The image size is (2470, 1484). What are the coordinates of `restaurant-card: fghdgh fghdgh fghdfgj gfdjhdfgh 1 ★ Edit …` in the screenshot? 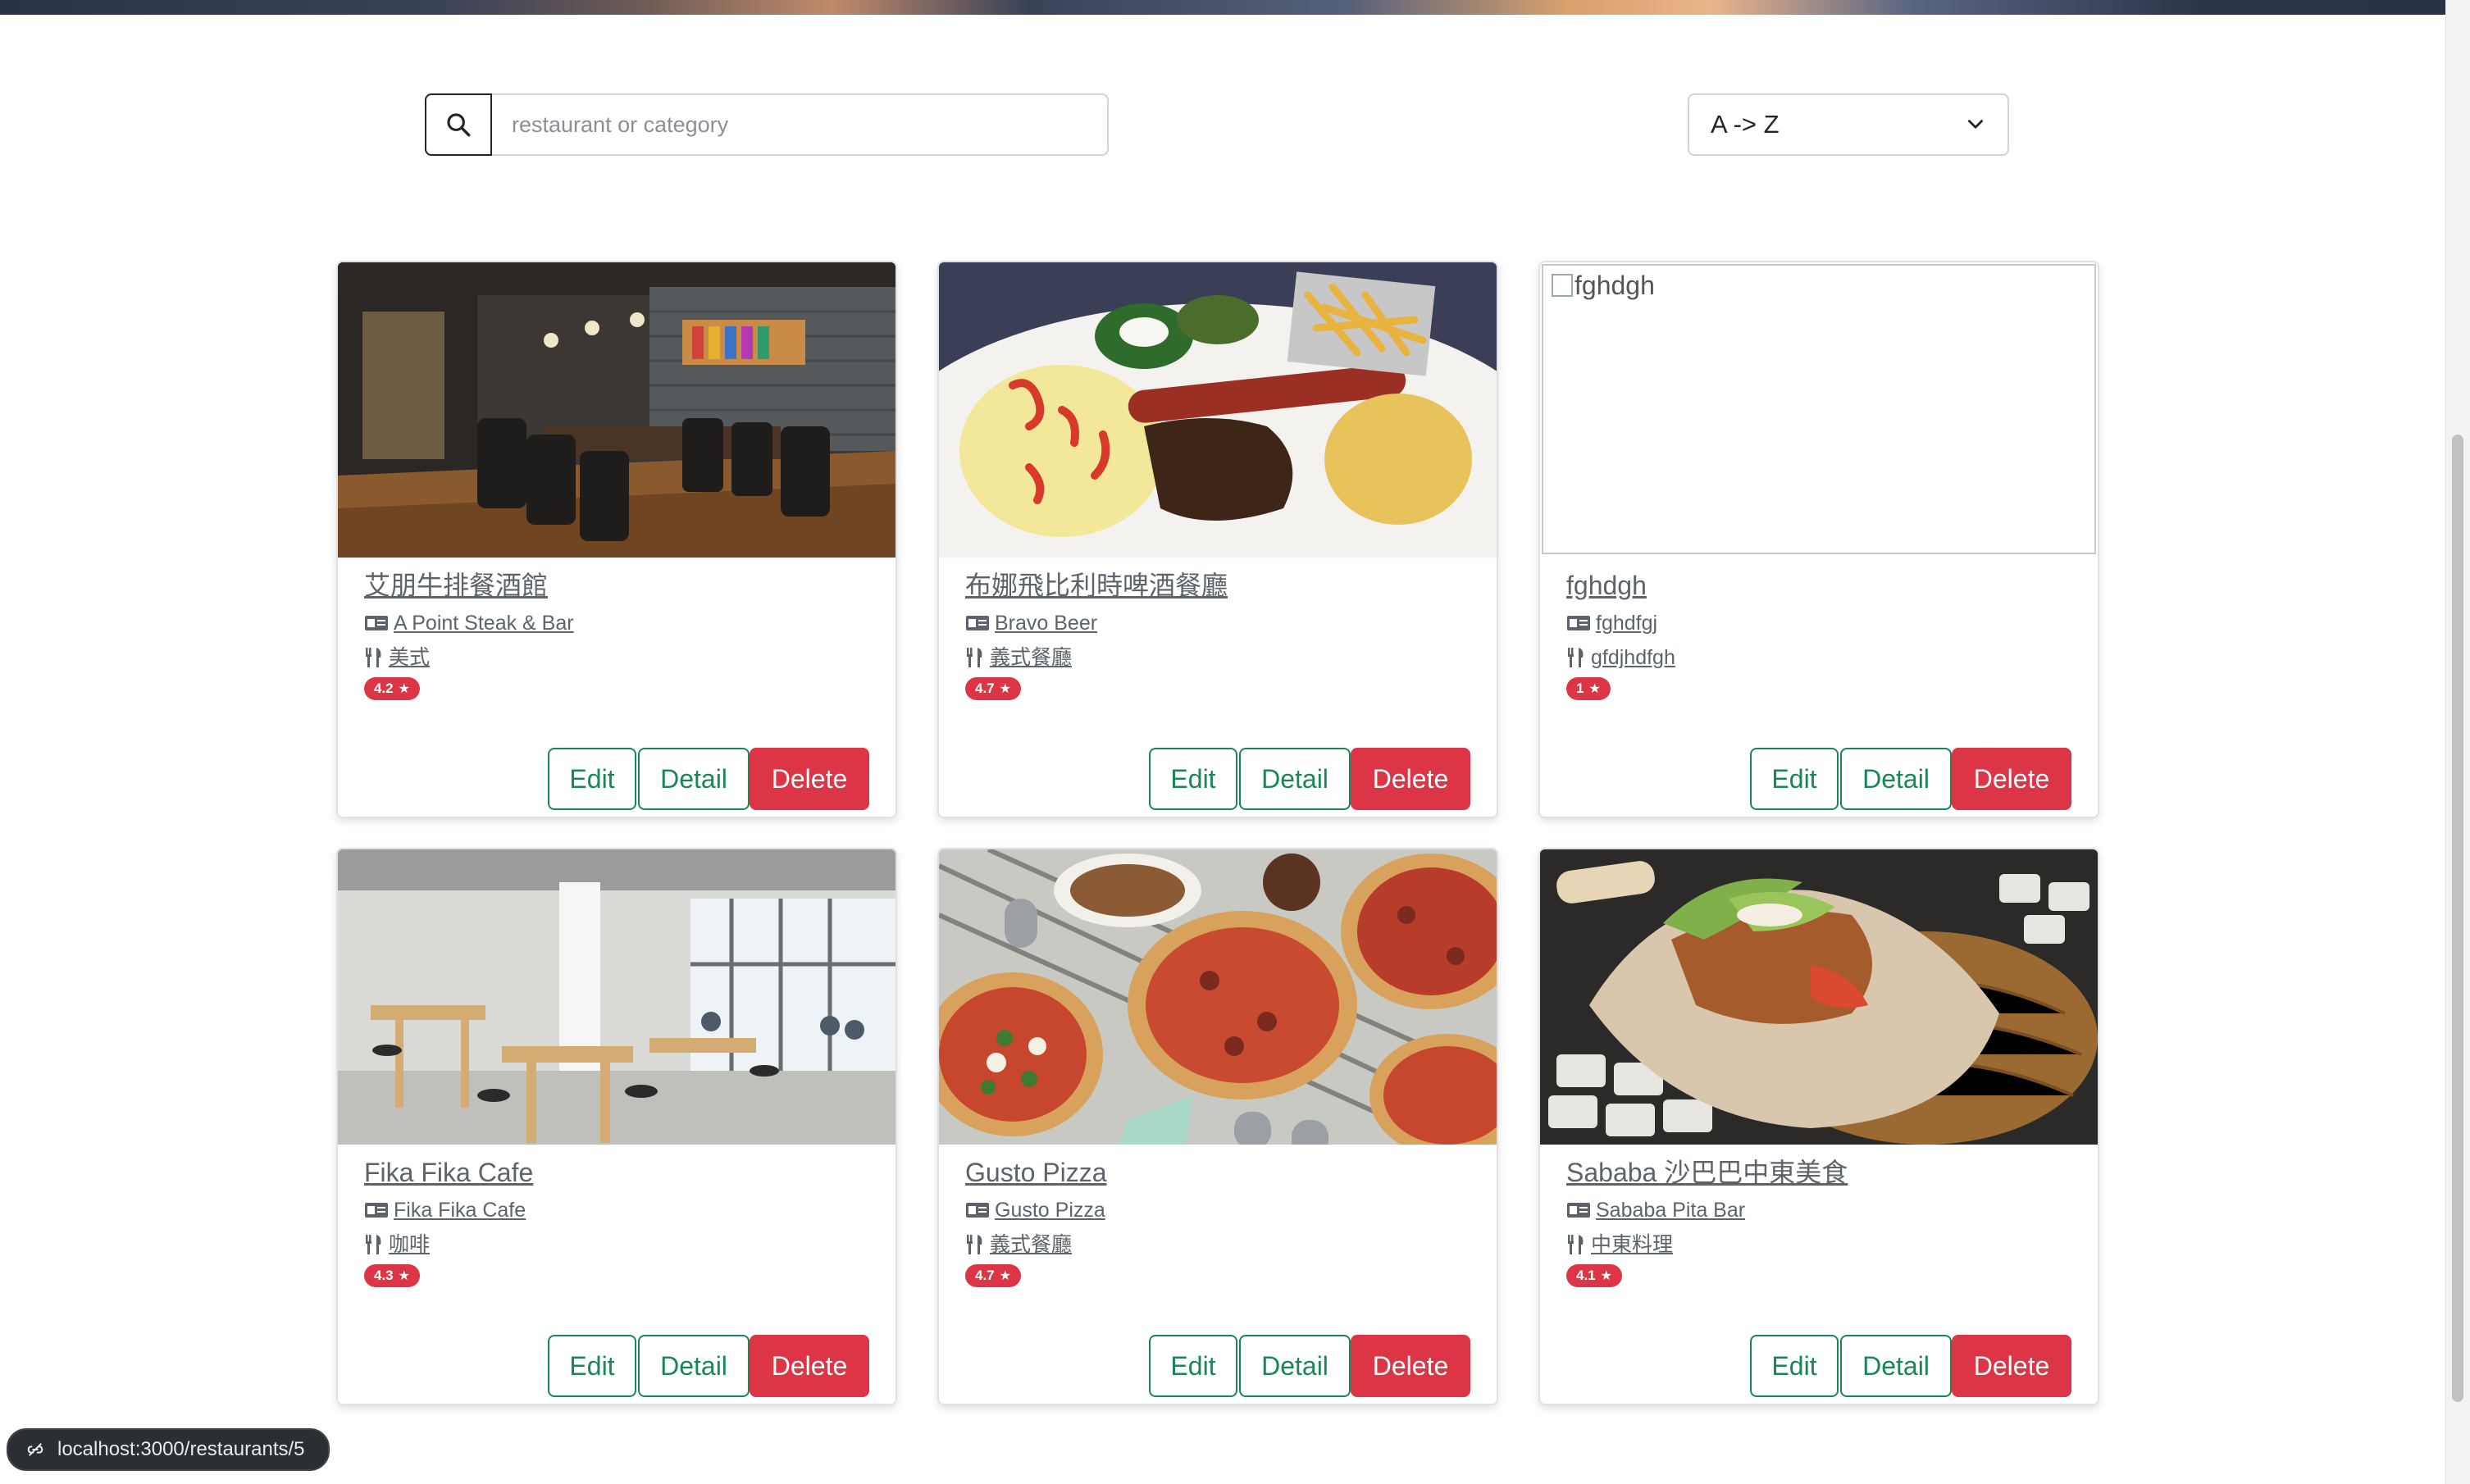 It's located at (1818, 539).